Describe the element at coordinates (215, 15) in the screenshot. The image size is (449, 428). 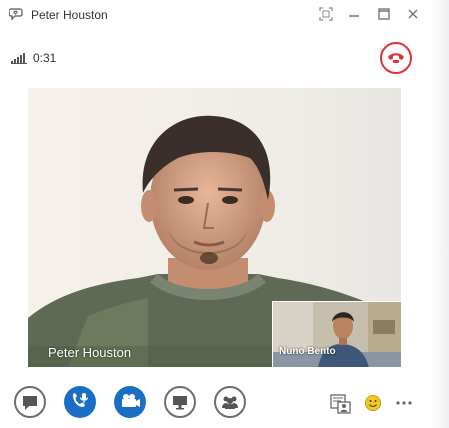
I see `title-bar: Peter Houston` at that location.